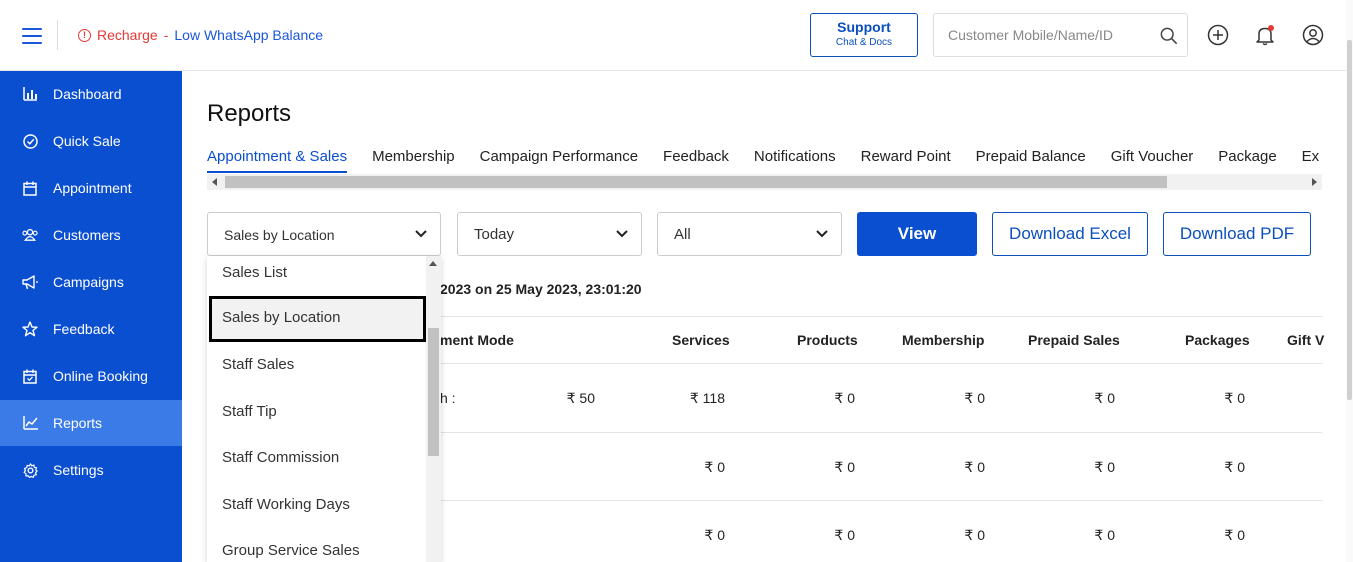 This screenshot has width=1353, height=562. I want to click on sidebar-item-customers: Customers, so click(91, 235).